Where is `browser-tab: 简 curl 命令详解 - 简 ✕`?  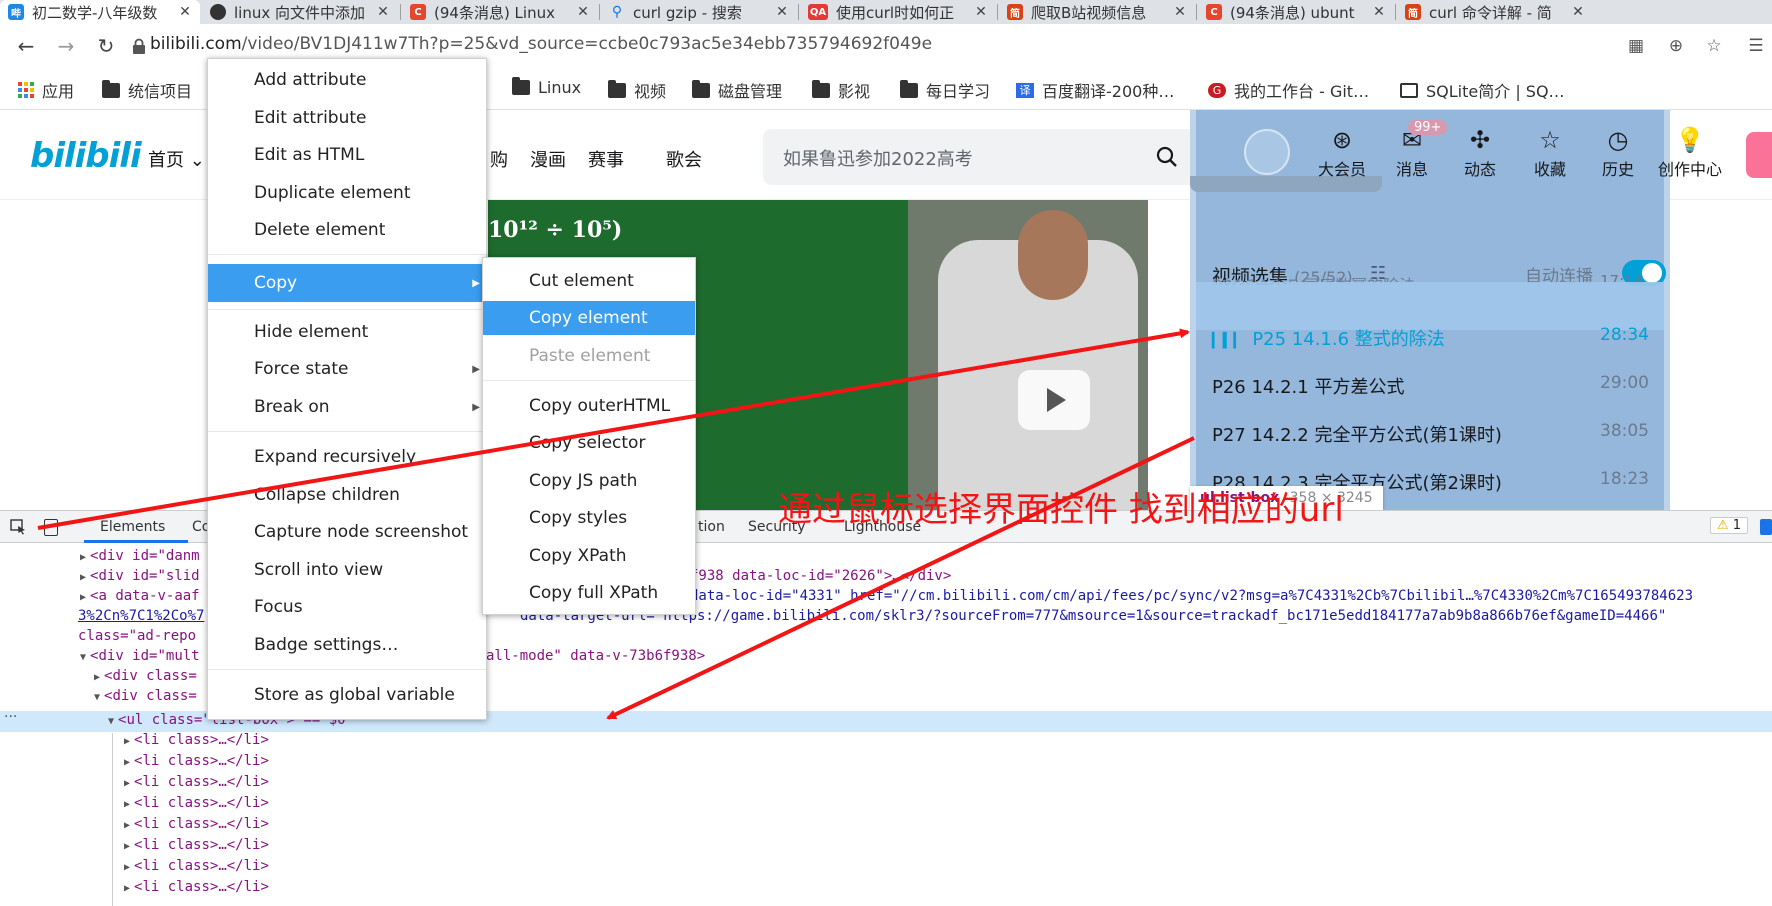
browser-tab: 简 curl 命令详解 - 简 ✕ is located at coordinates (1495, 12).